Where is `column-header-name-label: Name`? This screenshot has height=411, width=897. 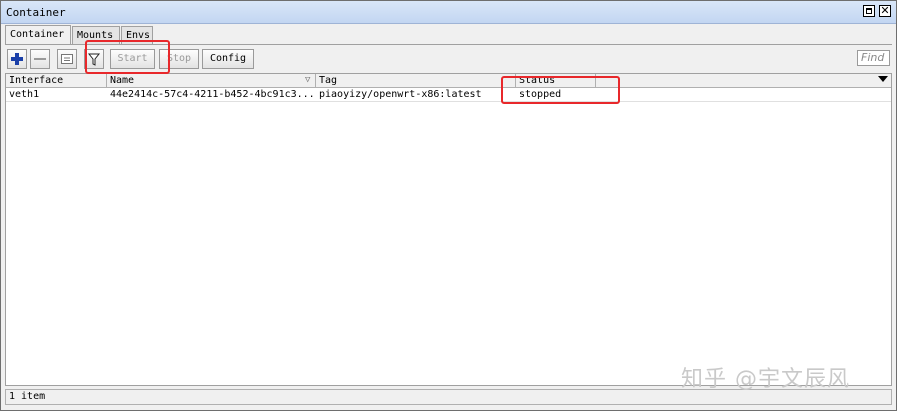 column-header-name-label: Name is located at coordinates (122, 80).